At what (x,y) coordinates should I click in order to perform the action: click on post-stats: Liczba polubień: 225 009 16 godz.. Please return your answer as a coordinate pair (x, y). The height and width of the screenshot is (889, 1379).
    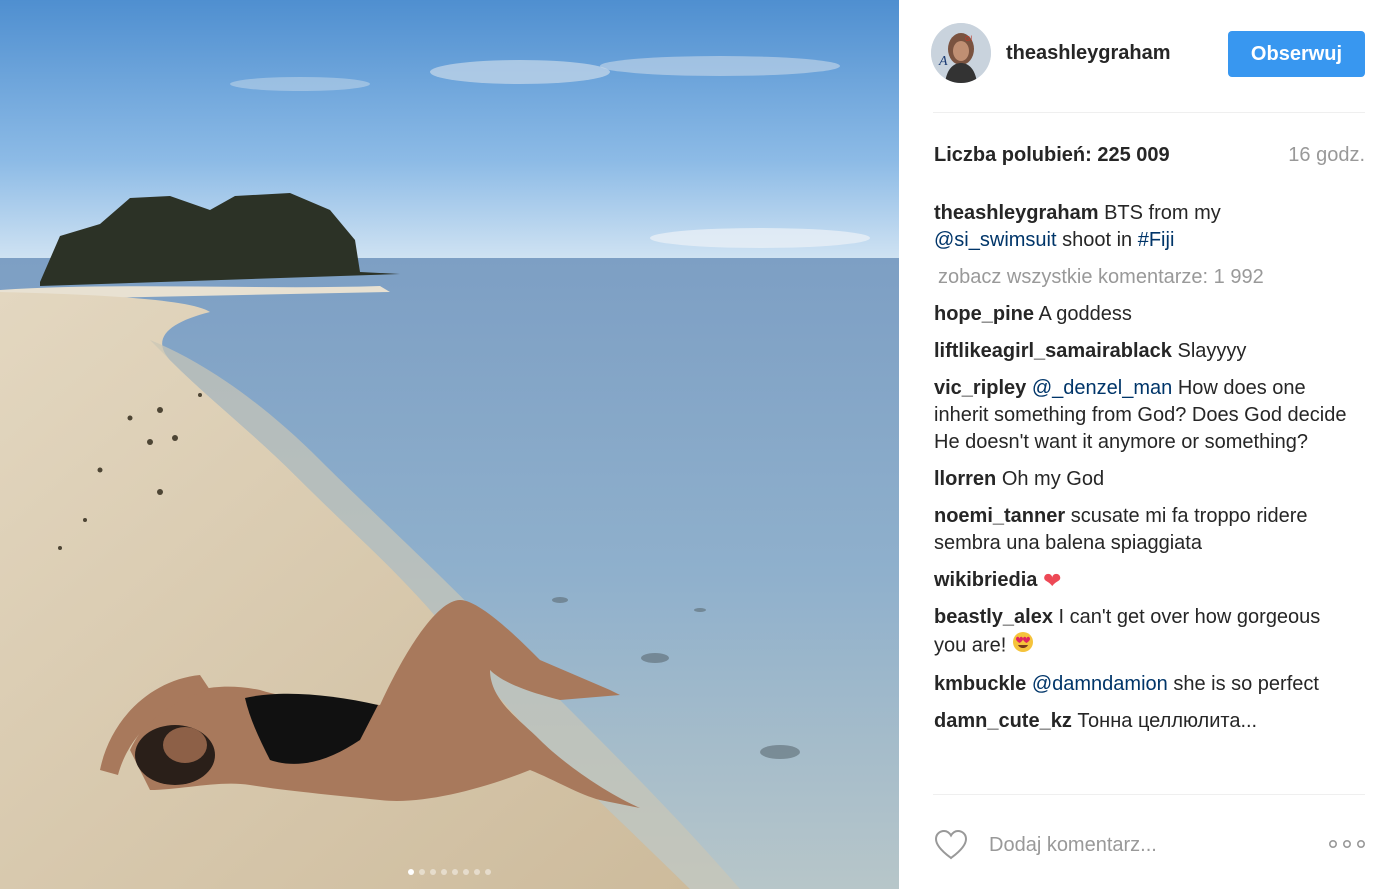
    Looking at the image, I should click on (1149, 155).